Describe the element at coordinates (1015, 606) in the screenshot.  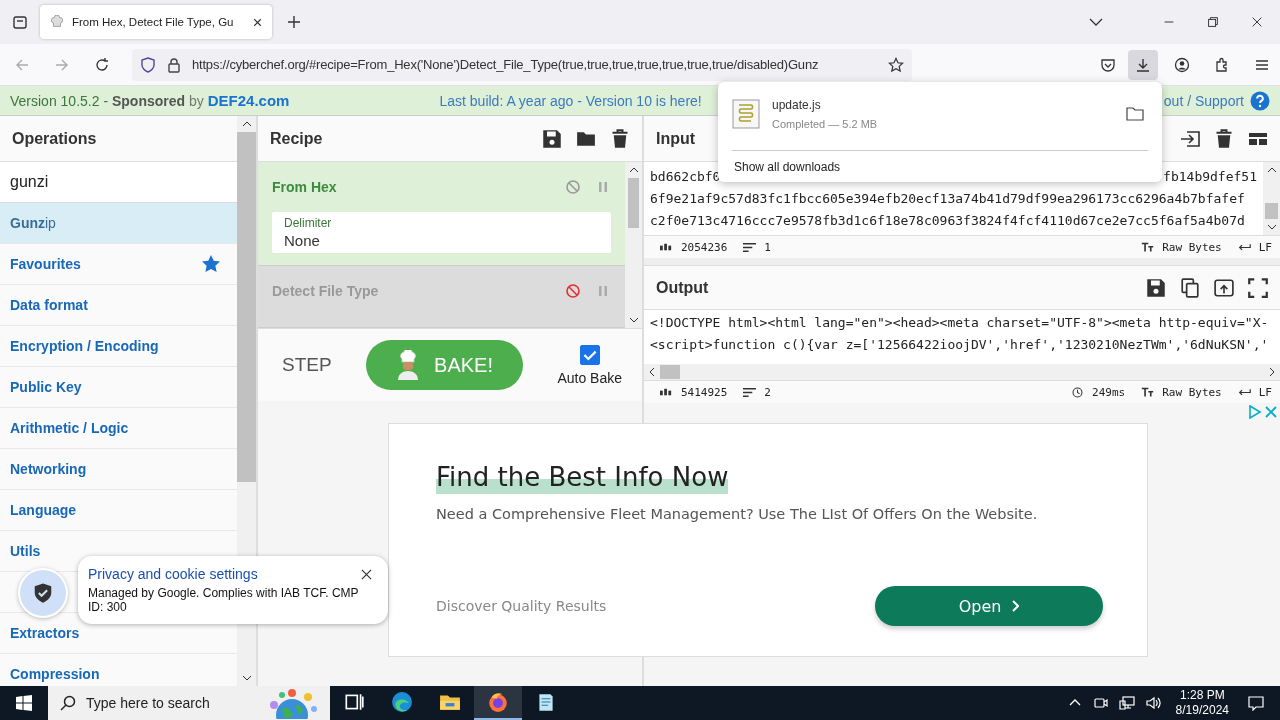
I see `chevron-right-icon` at that location.